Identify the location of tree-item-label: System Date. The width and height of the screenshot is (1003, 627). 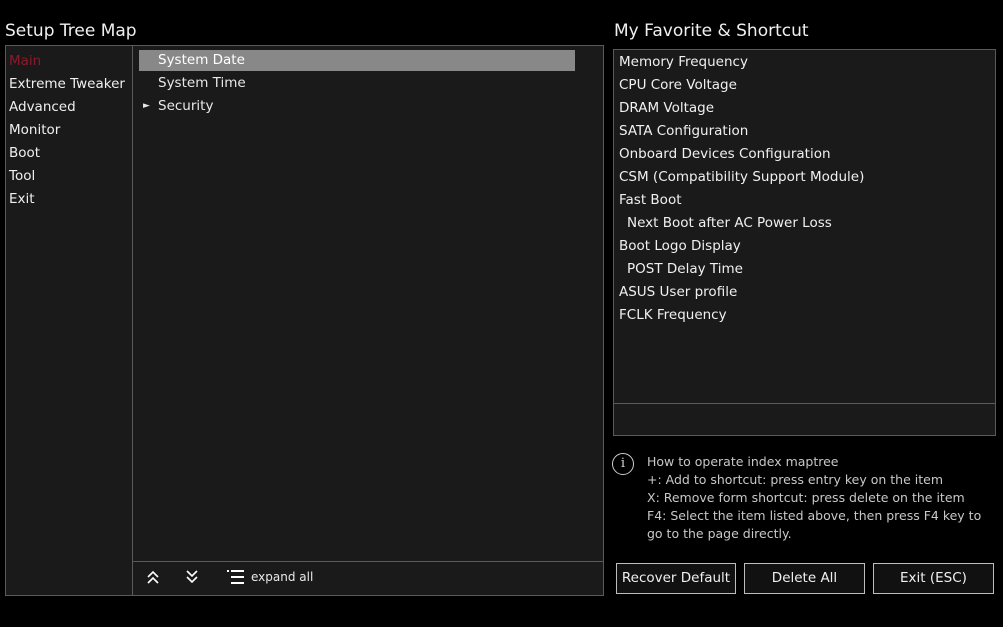
(201, 60).